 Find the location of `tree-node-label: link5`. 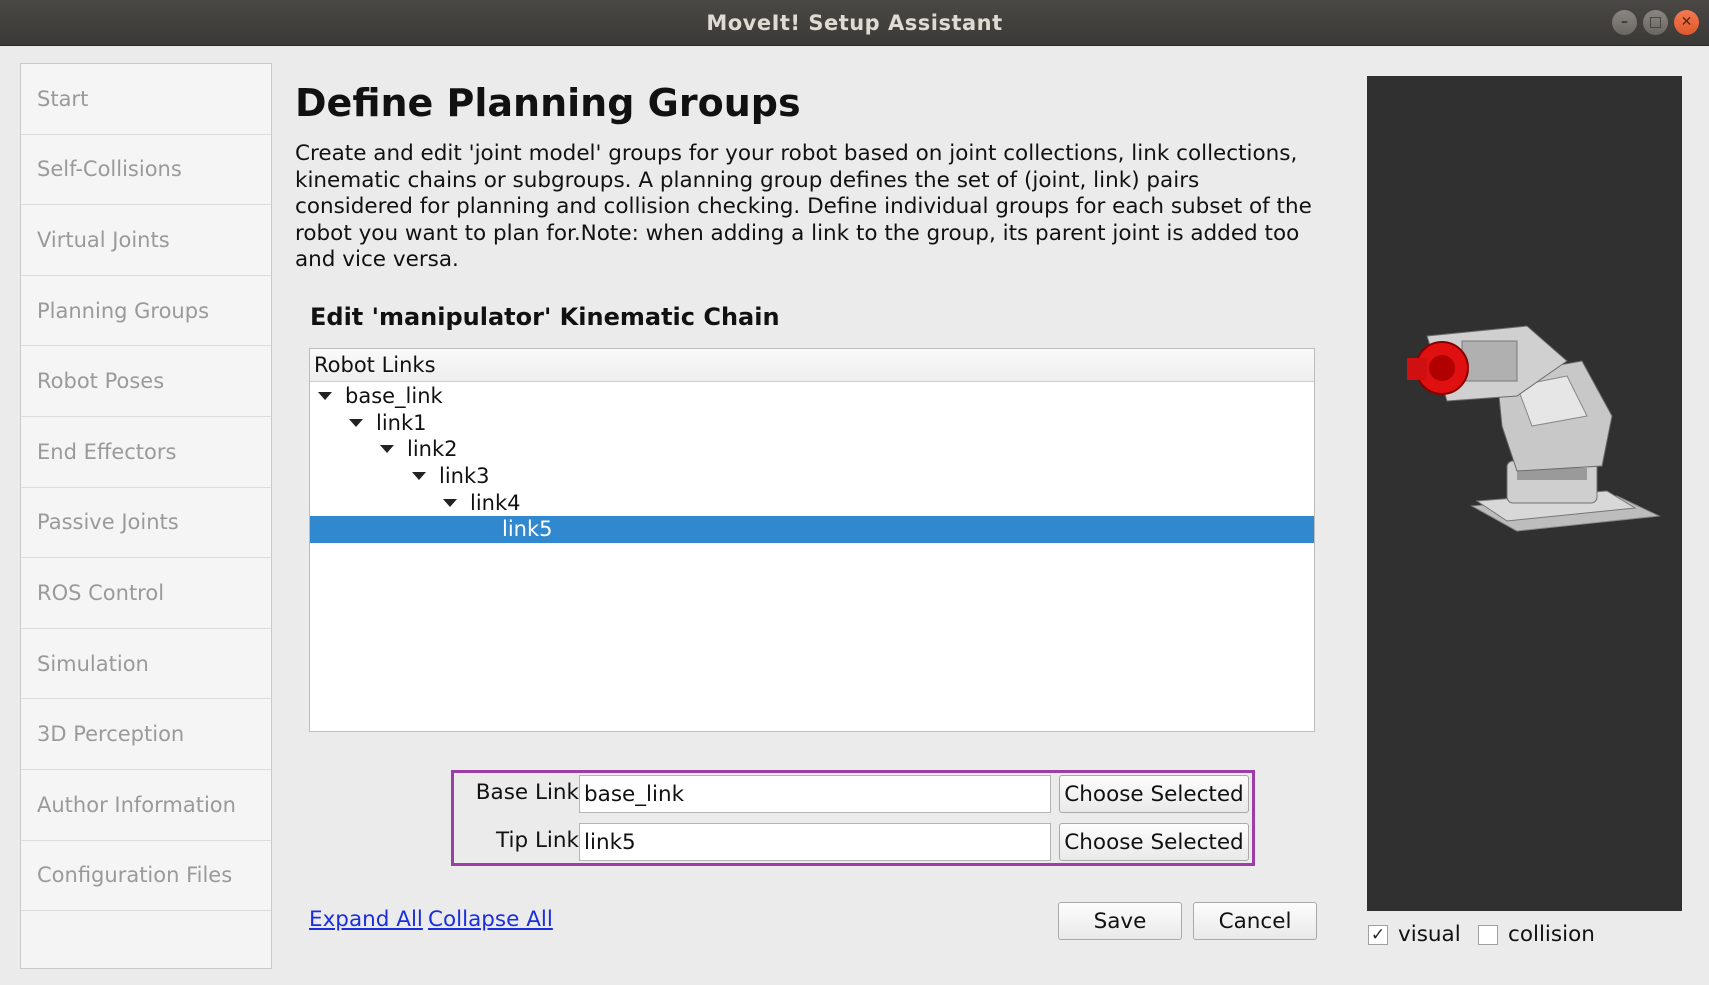

tree-node-label: link5 is located at coordinates (527, 529).